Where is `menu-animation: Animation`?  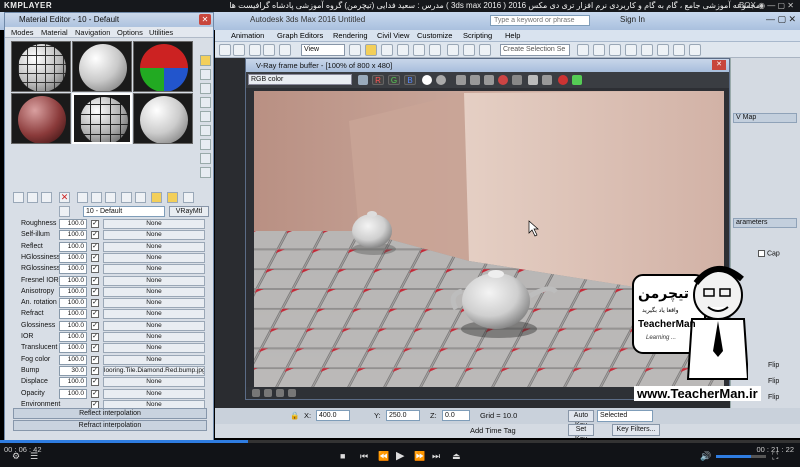 menu-animation: Animation is located at coordinates (247, 35).